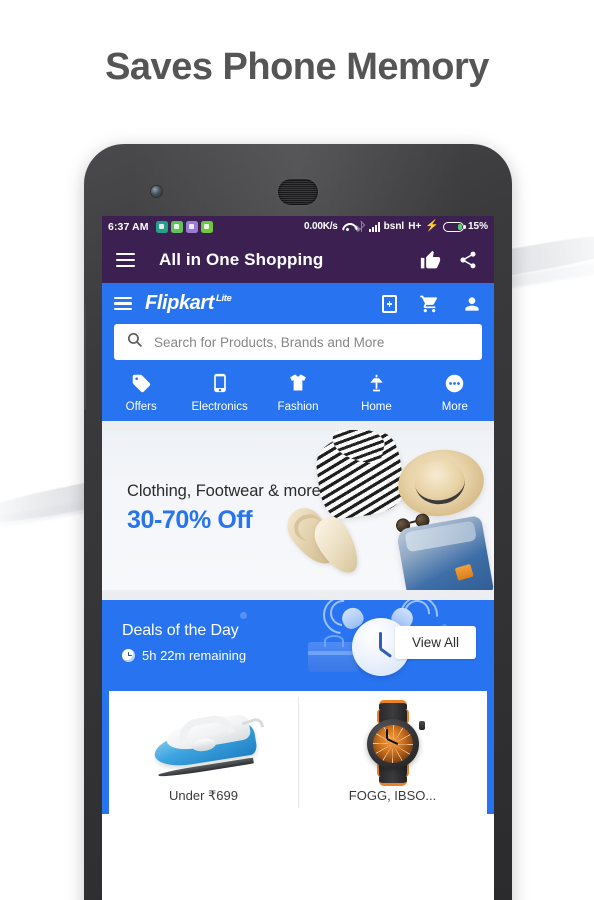 The width and height of the screenshot is (594, 900). Describe the element at coordinates (180, 303) in the screenshot. I see `flipkart-logo-text: Flipkart` at that location.